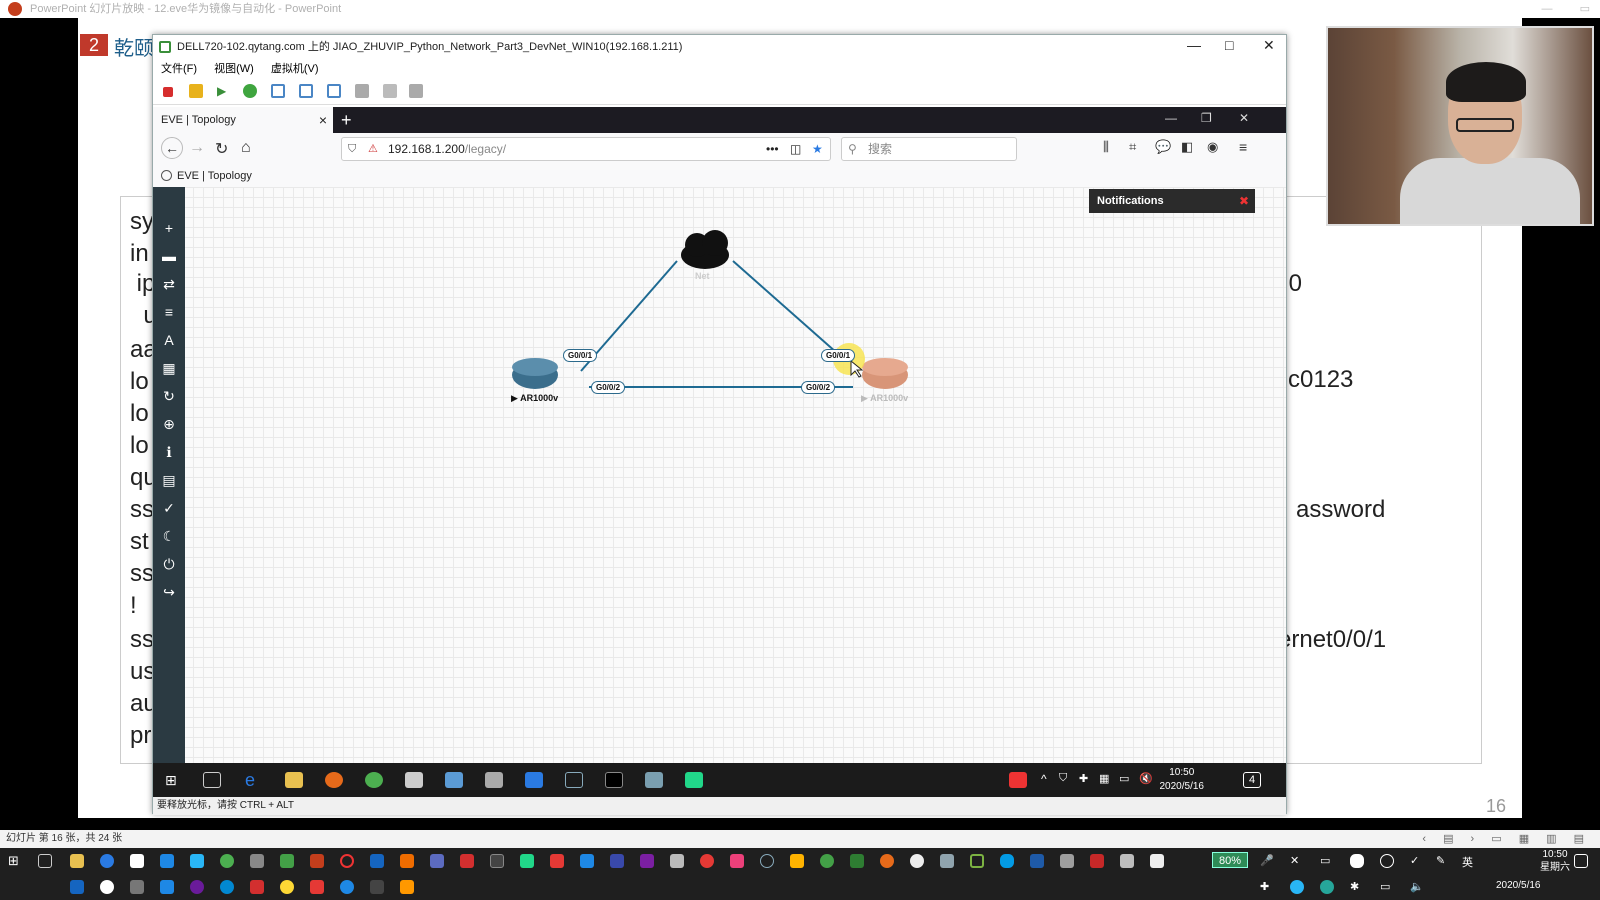 The height and width of the screenshot is (900, 1600). I want to click on back-arrow-icon: ←, so click(172, 148).